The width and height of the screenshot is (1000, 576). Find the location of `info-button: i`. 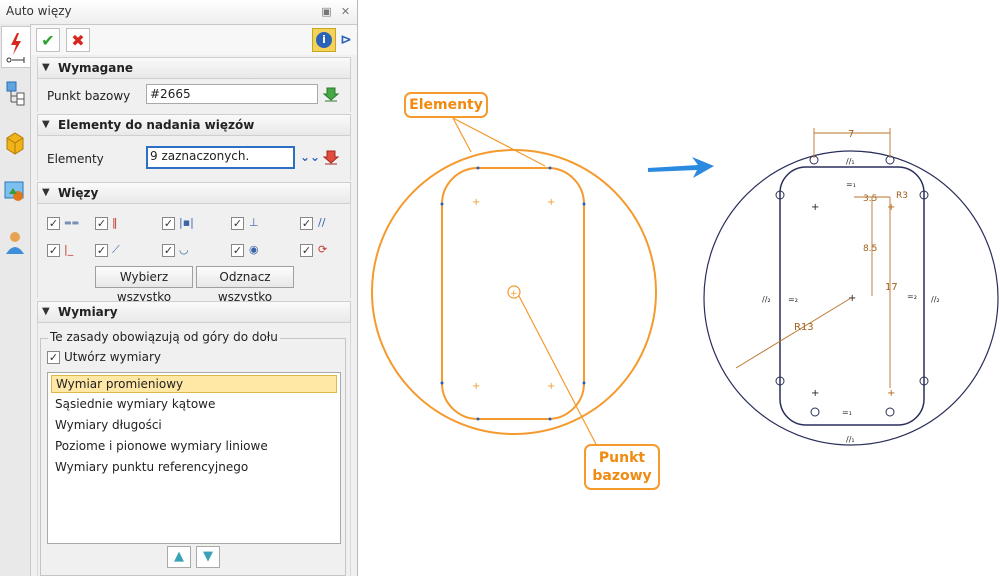

info-button: i is located at coordinates (324, 40).